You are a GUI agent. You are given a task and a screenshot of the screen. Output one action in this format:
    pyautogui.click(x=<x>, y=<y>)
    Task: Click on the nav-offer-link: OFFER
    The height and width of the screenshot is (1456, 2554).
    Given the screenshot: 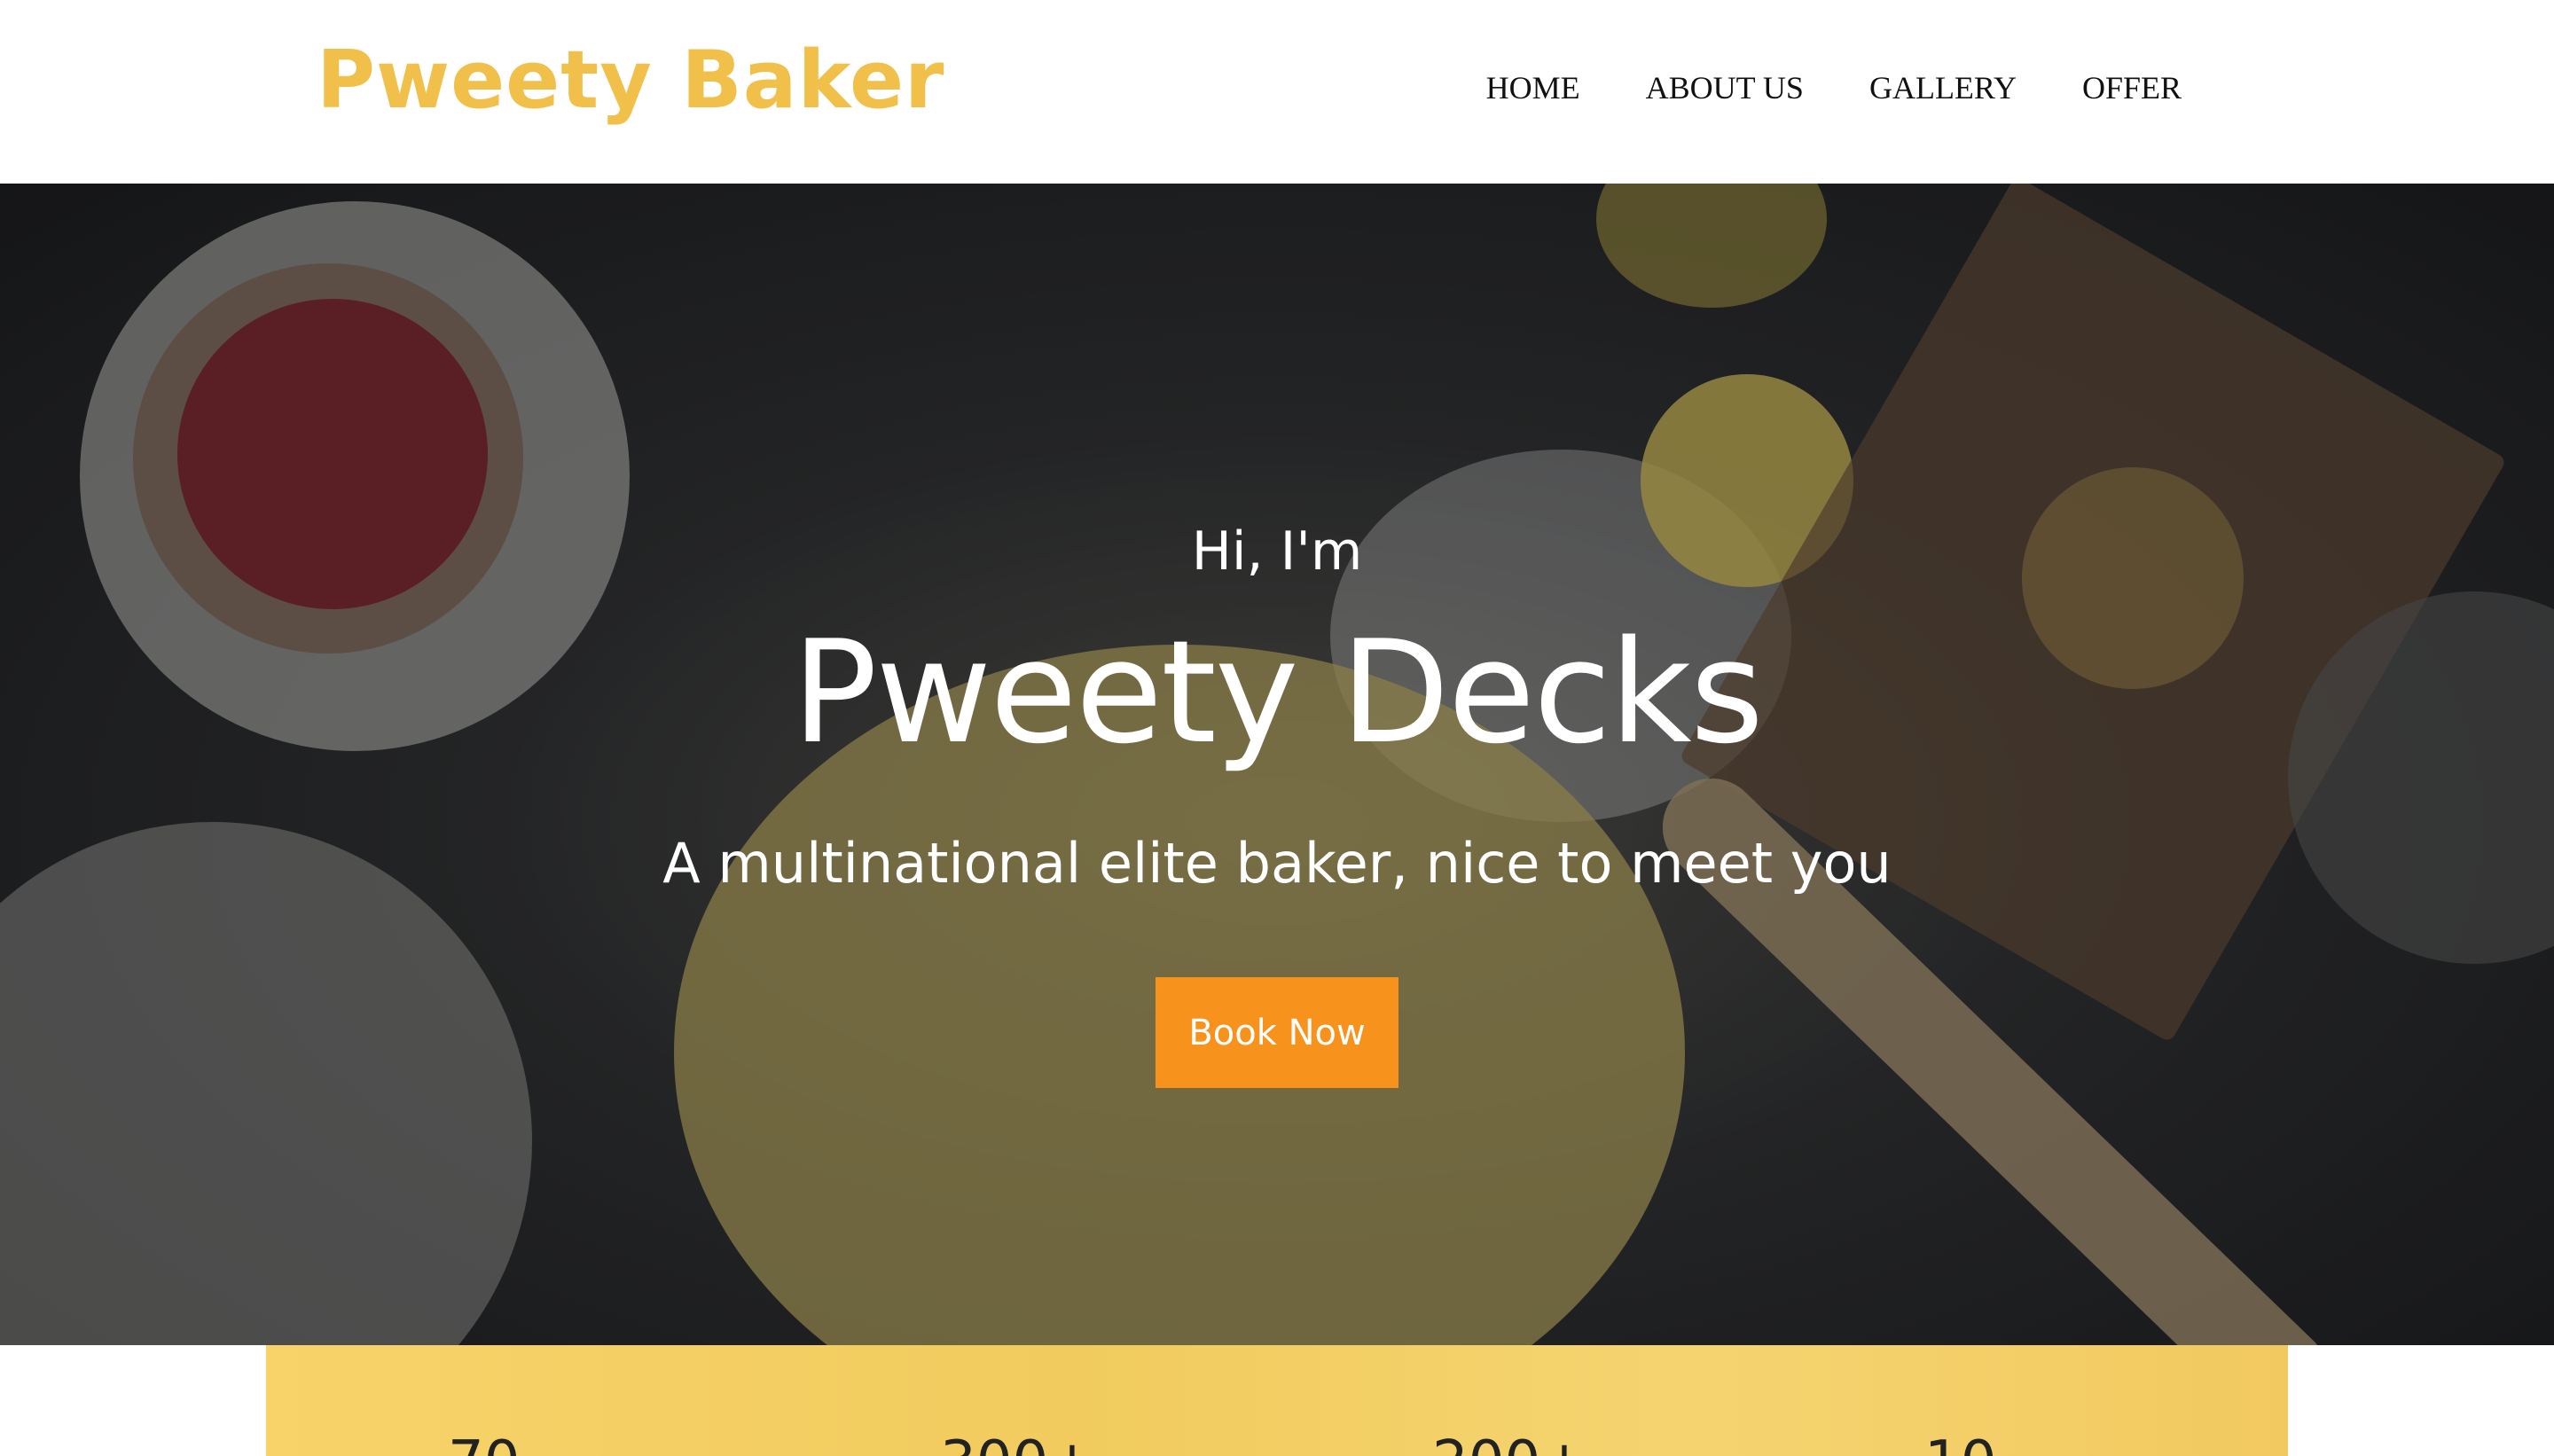 What is the action you would take?
    pyautogui.click(x=2132, y=87)
    